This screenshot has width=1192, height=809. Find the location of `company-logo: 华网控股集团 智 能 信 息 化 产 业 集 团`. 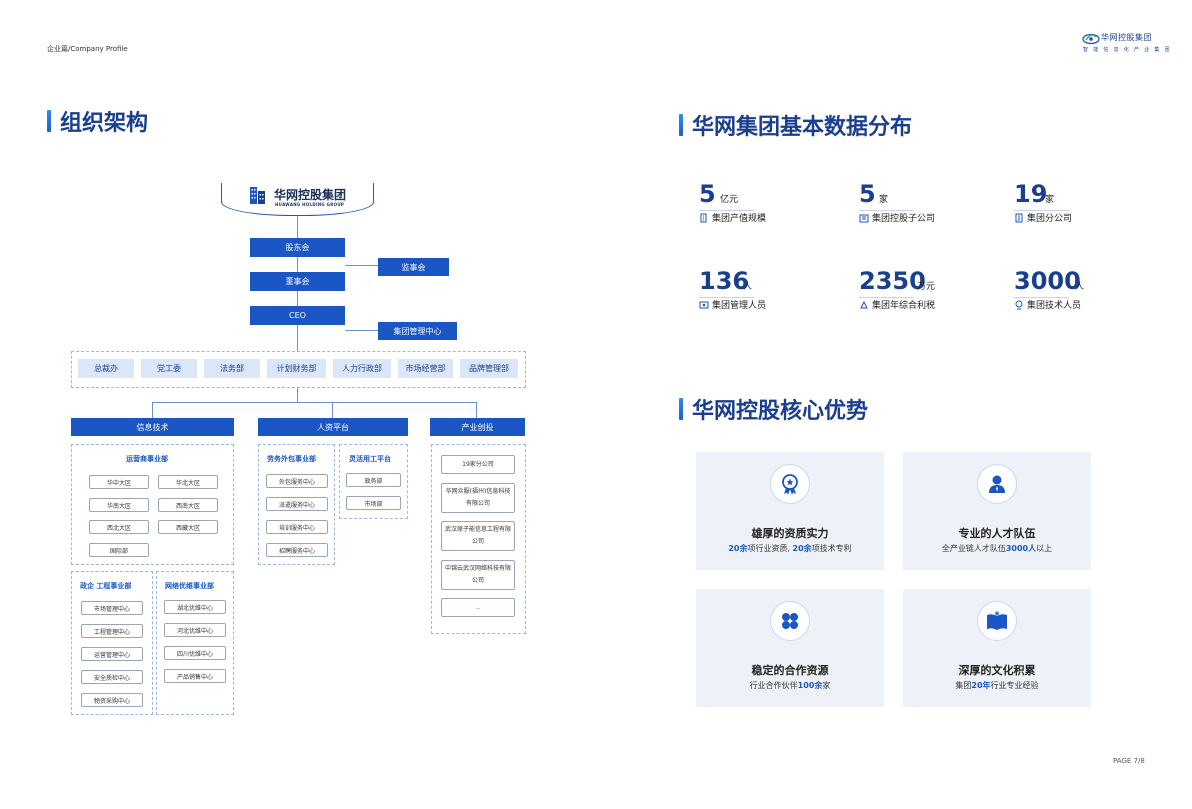

company-logo: 华网控股集团 智 能 信 息 化 产 业 集 团 is located at coordinates (1126, 45).